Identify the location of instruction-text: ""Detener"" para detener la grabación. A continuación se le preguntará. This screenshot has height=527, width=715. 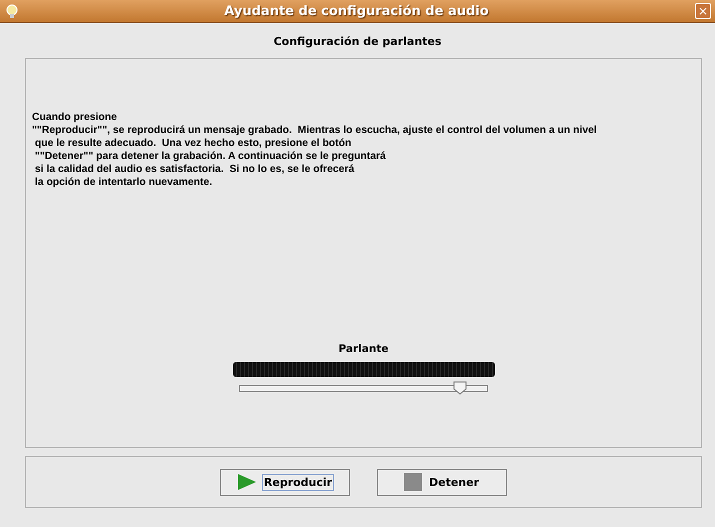
(210, 156).